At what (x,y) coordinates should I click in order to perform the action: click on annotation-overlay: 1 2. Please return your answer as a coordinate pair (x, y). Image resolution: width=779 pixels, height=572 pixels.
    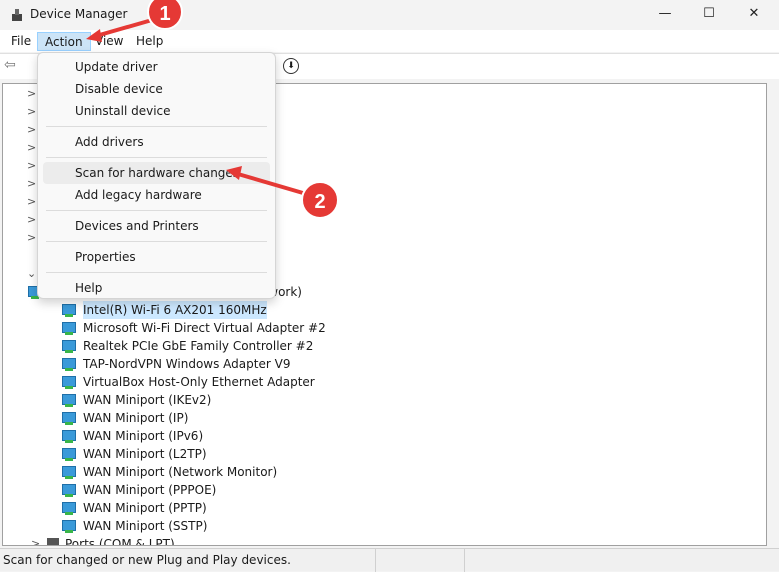
    Looking at the image, I should click on (212, 109).